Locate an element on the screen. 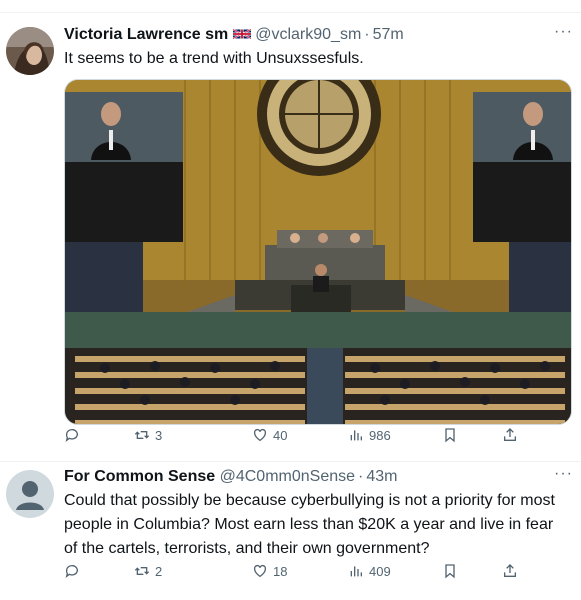  user-handle: @vclark90_sm is located at coordinates (308, 34).